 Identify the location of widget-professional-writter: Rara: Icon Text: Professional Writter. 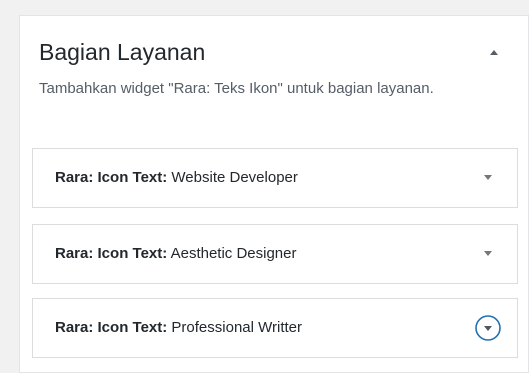
(275, 328).